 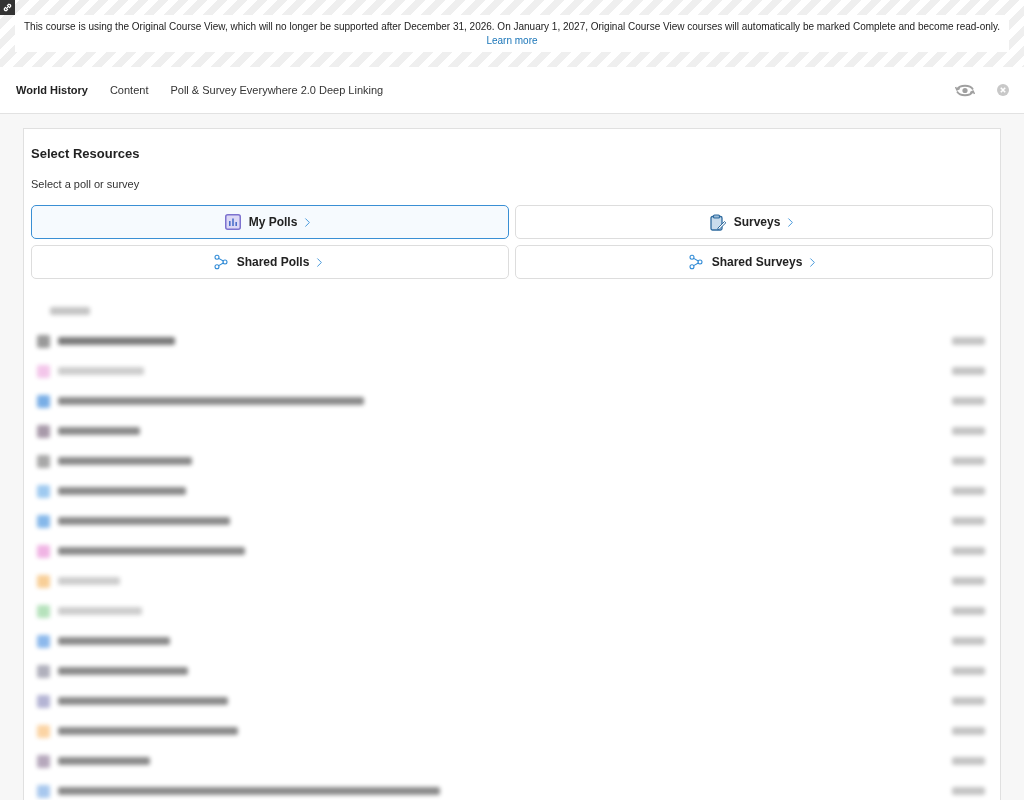 I want to click on panel-title: Select Resources, so click(x=86, y=154).